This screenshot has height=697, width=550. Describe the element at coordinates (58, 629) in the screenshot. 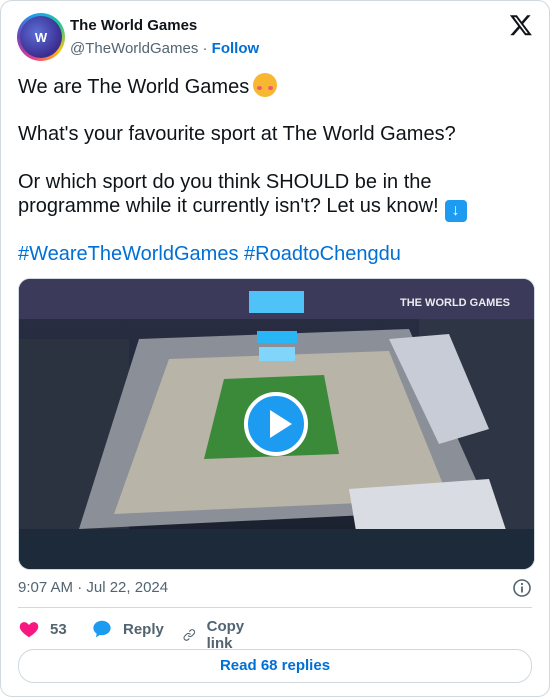

I see `like-count: 53` at that location.